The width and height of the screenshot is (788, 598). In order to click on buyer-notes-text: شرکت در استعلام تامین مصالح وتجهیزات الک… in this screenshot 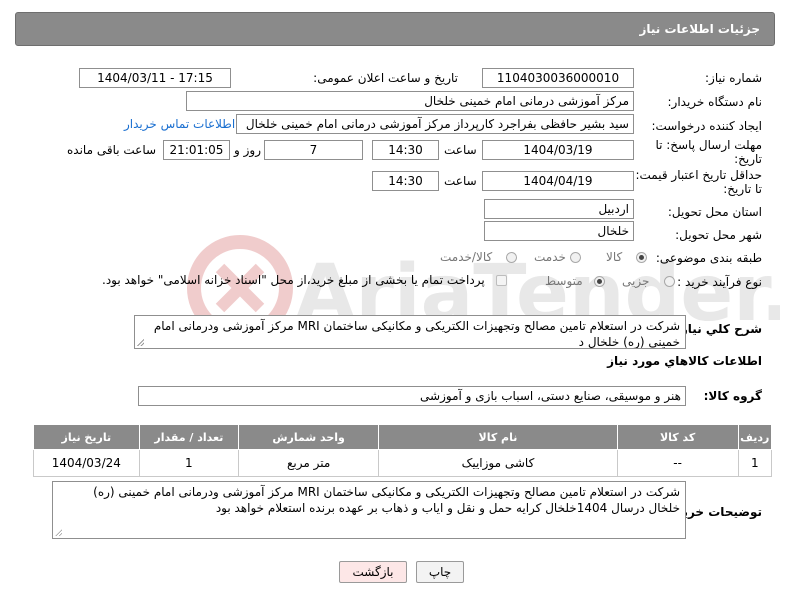, I will do `click(386, 500)`.